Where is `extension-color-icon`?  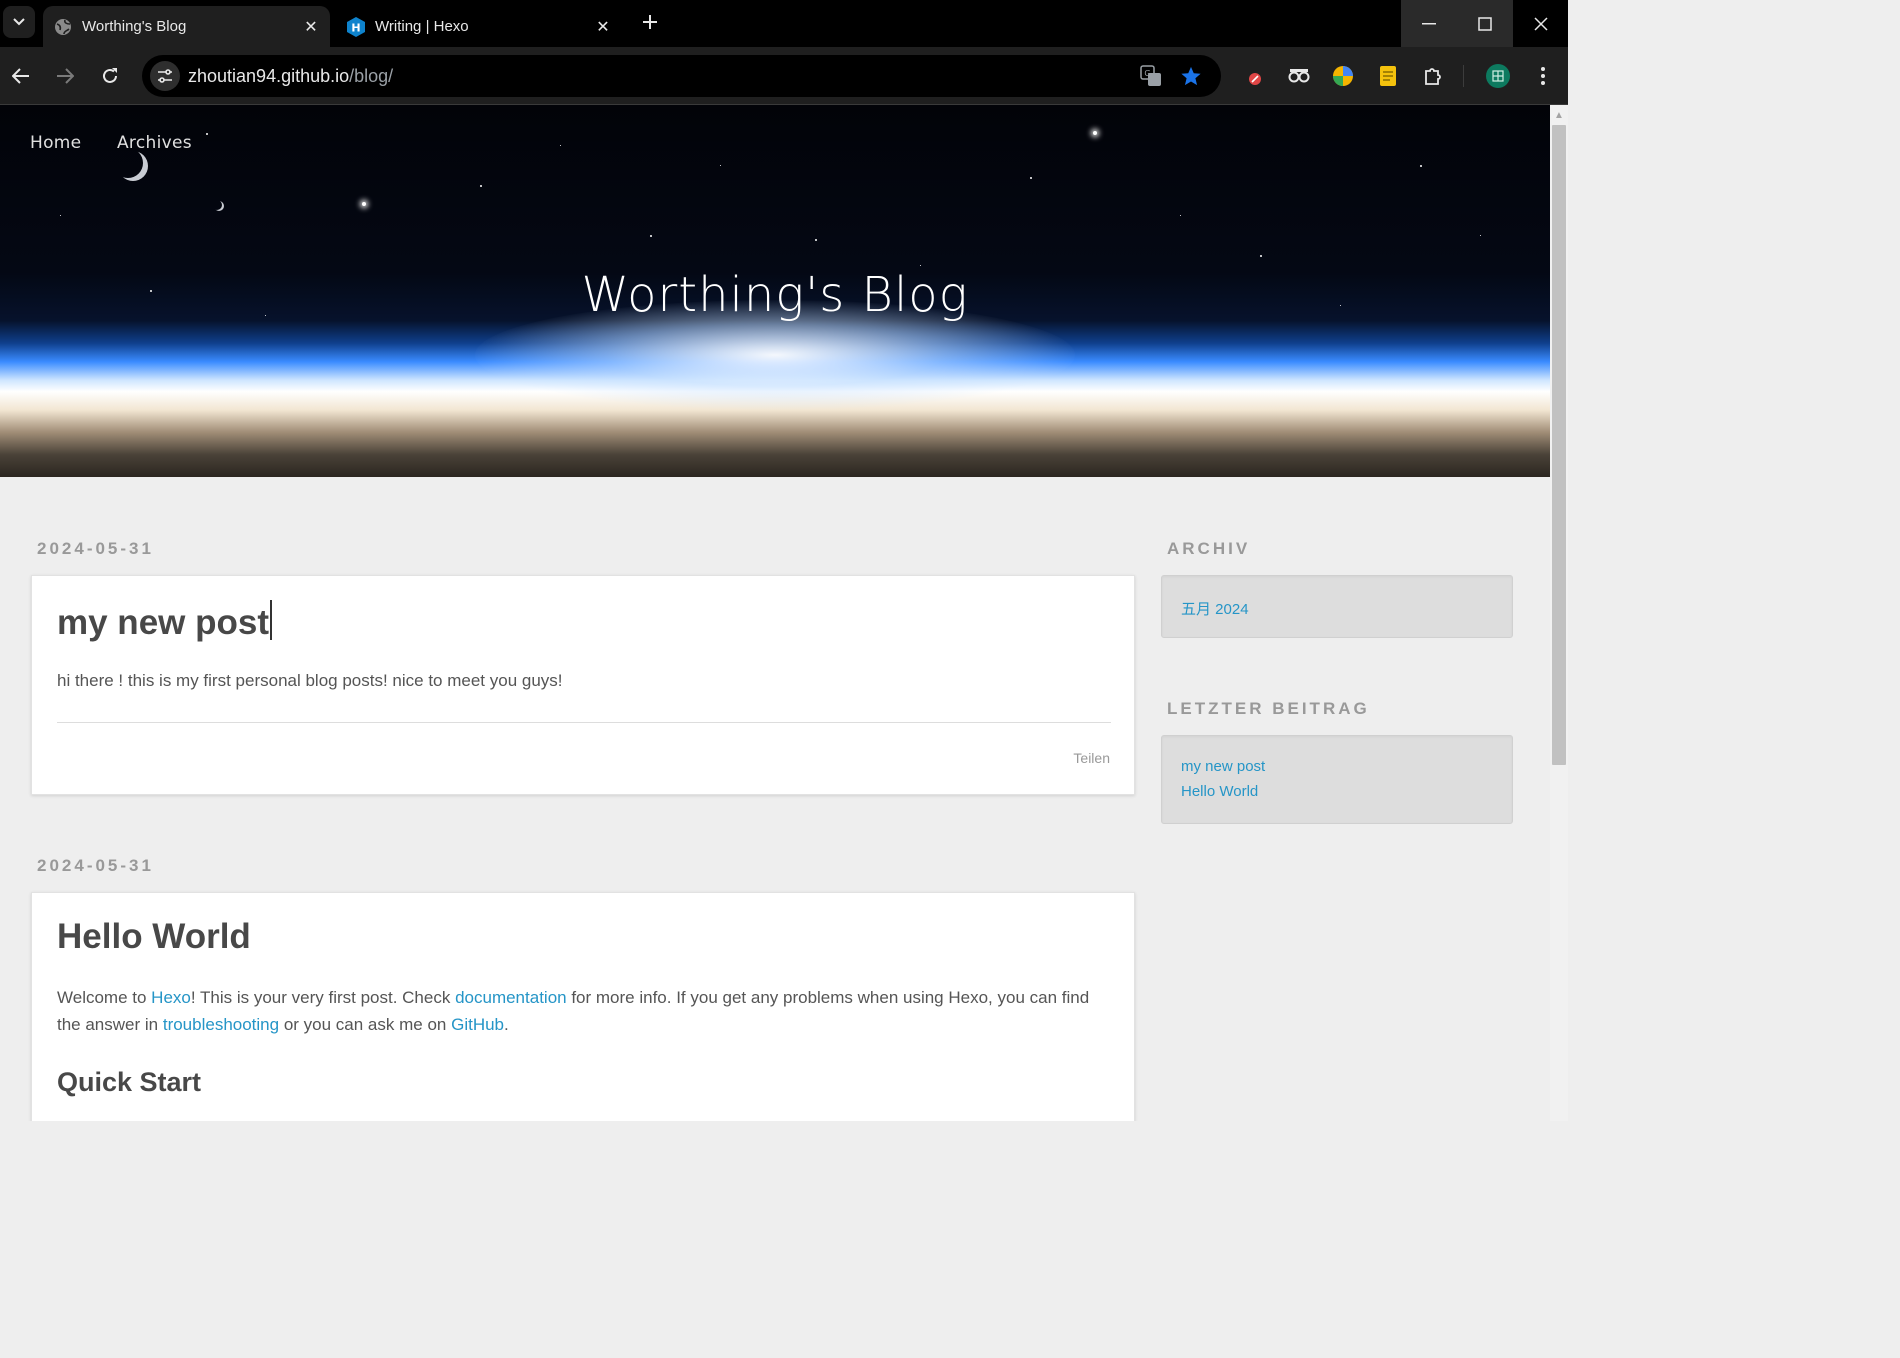 extension-color-icon is located at coordinates (1343, 76).